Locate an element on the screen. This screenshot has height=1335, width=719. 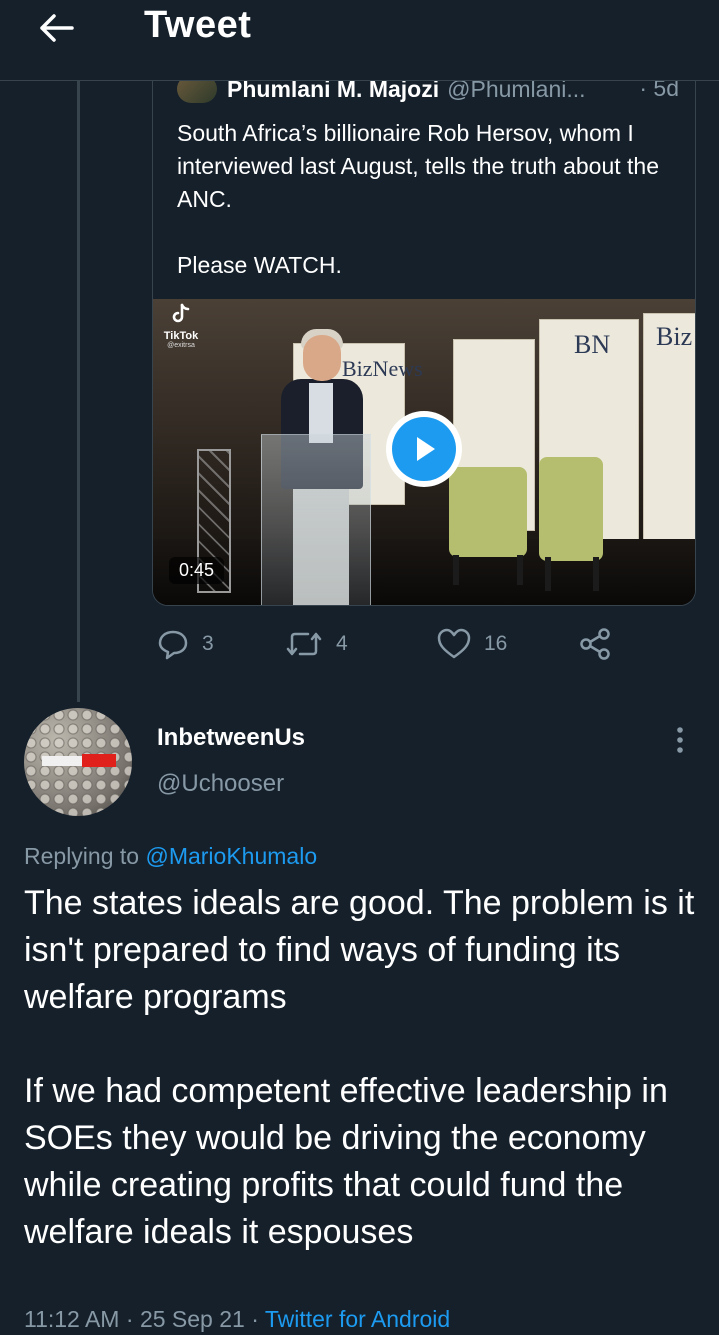
play-button is located at coordinates (424, 449).